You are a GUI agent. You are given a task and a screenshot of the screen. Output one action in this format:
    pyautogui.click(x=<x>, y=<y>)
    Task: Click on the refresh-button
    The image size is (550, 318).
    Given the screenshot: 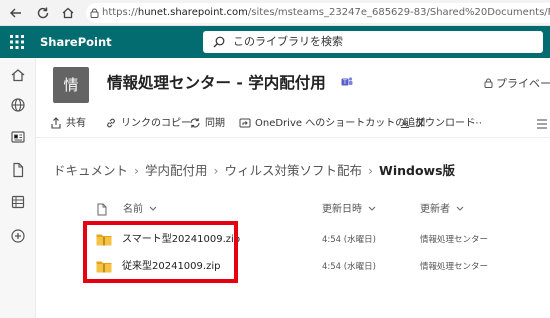 What is the action you would take?
    pyautogui.click(x=43, y=13)
    